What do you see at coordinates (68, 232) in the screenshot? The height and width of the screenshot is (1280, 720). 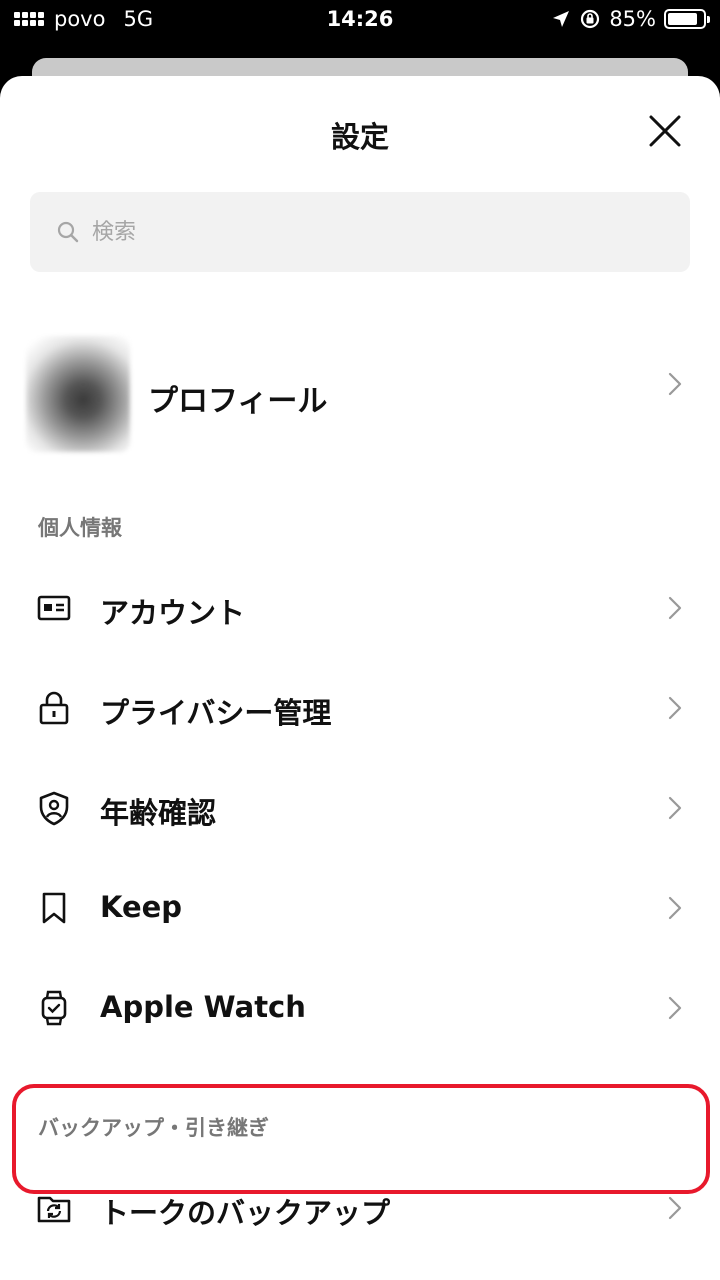 I see `search-icon` at bounding box center [68, 232].